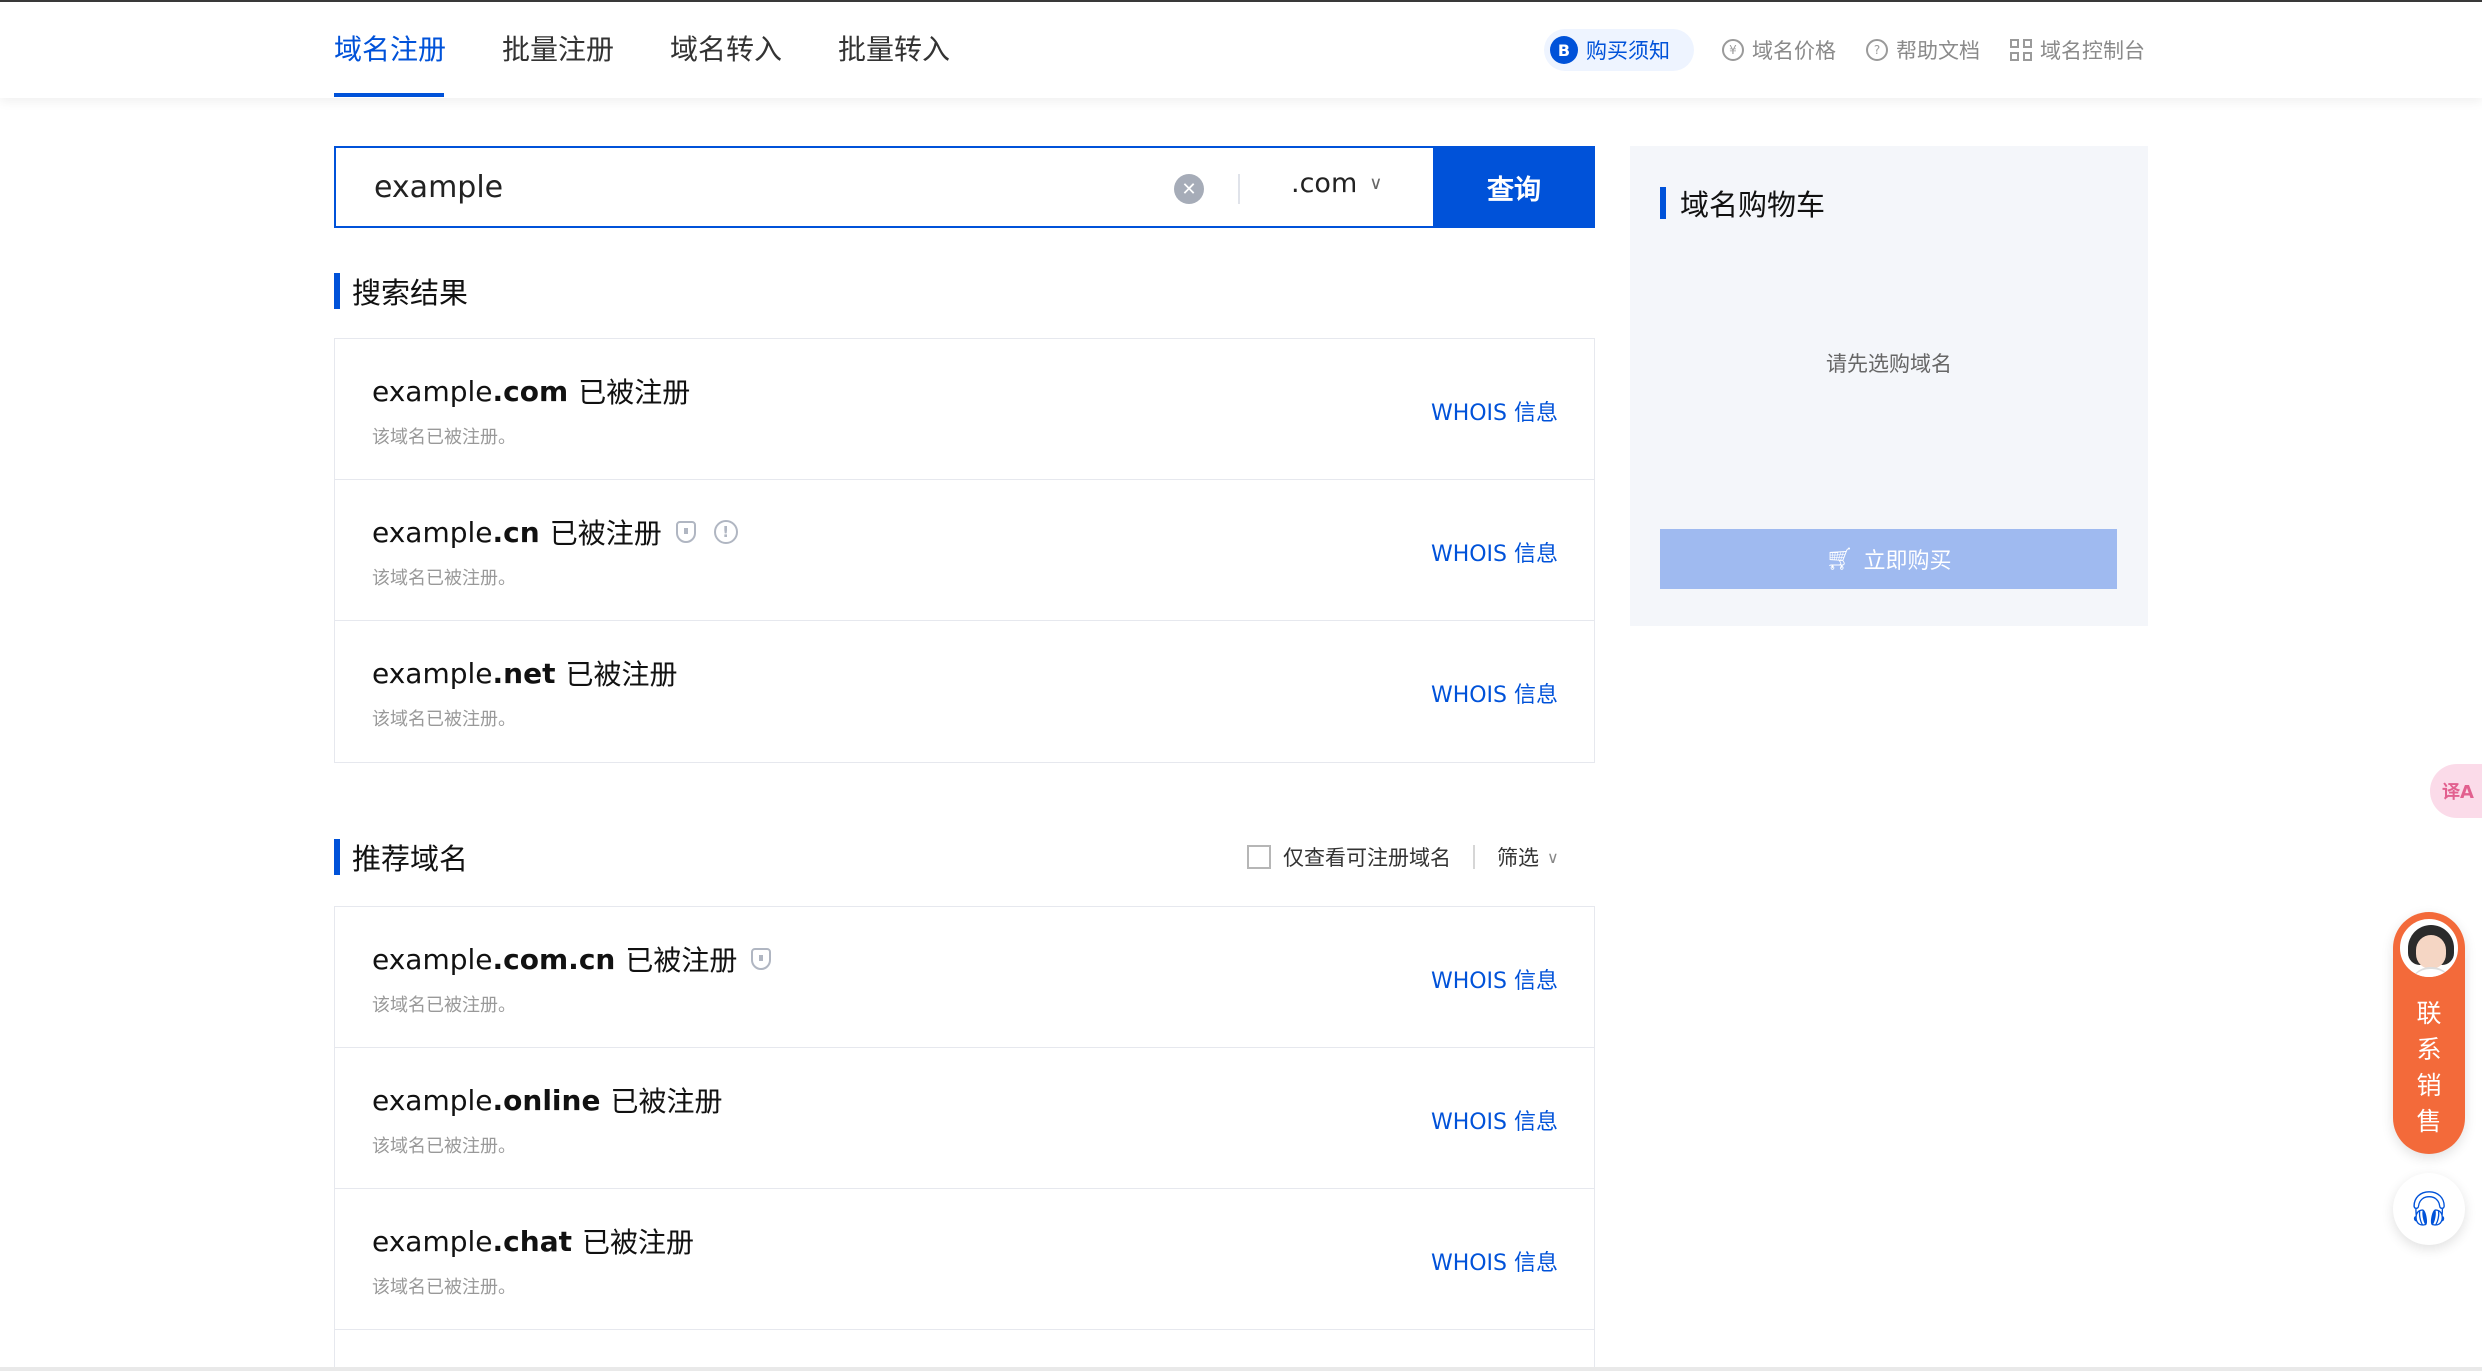  Describe the element at coordinates (964, 691) in the screenshot. I see `list-item: example .net 已被注册 该域名已被注册。 WHOIS 信息` at that location.